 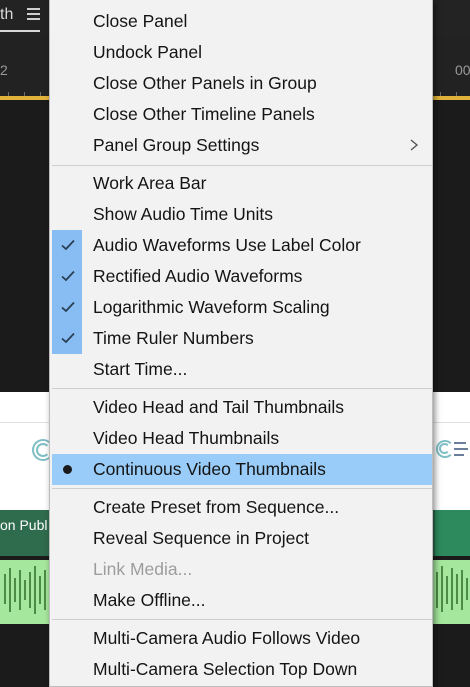 I want to click on menu-item-label: Close Panel, so click(x=140, y=21).